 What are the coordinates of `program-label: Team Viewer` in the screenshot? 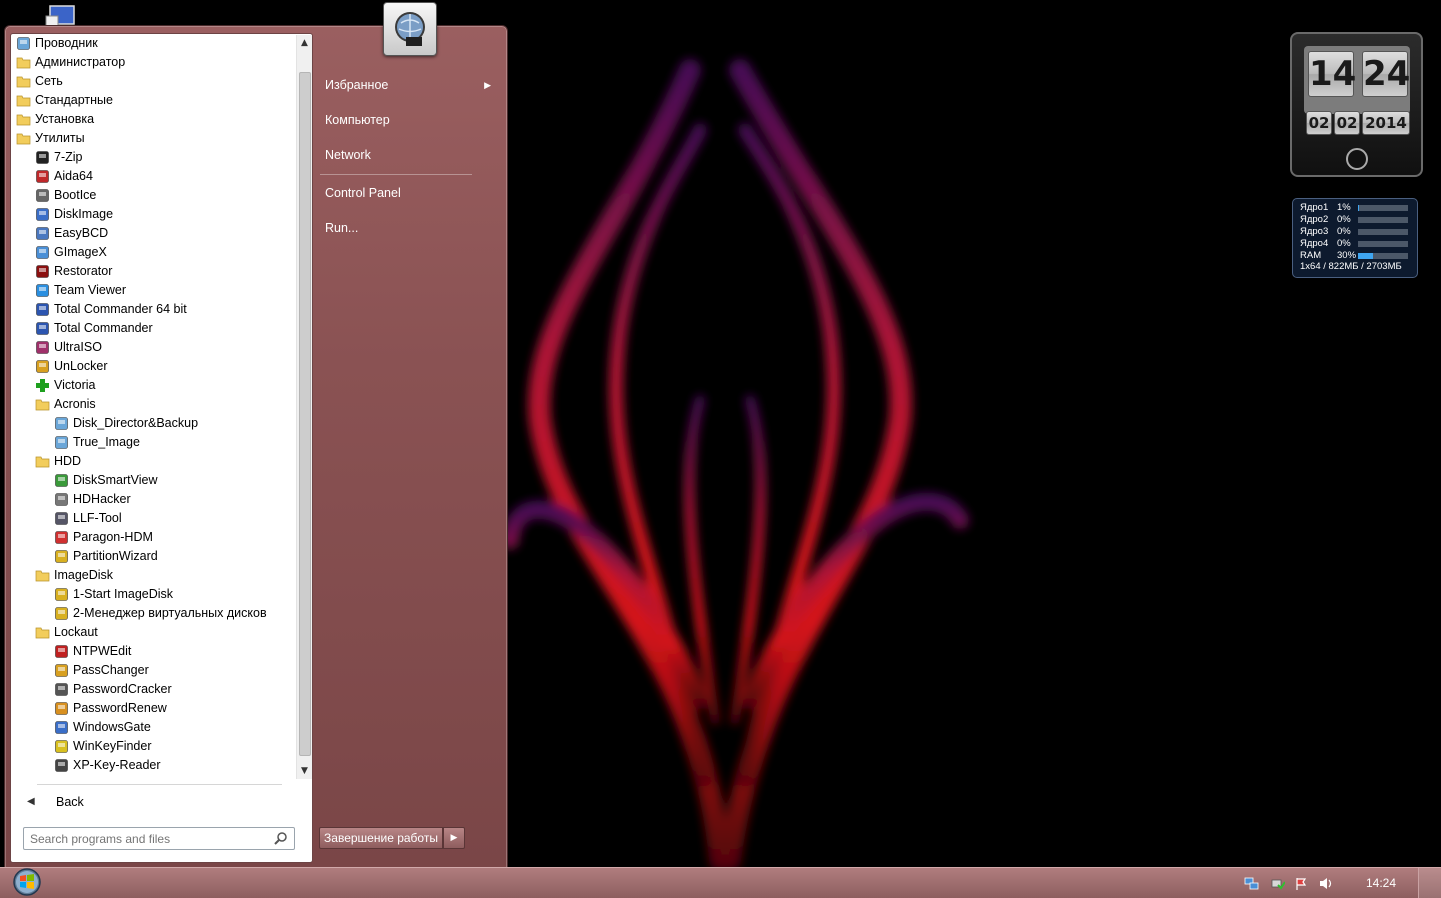 It's located at (90, 290).